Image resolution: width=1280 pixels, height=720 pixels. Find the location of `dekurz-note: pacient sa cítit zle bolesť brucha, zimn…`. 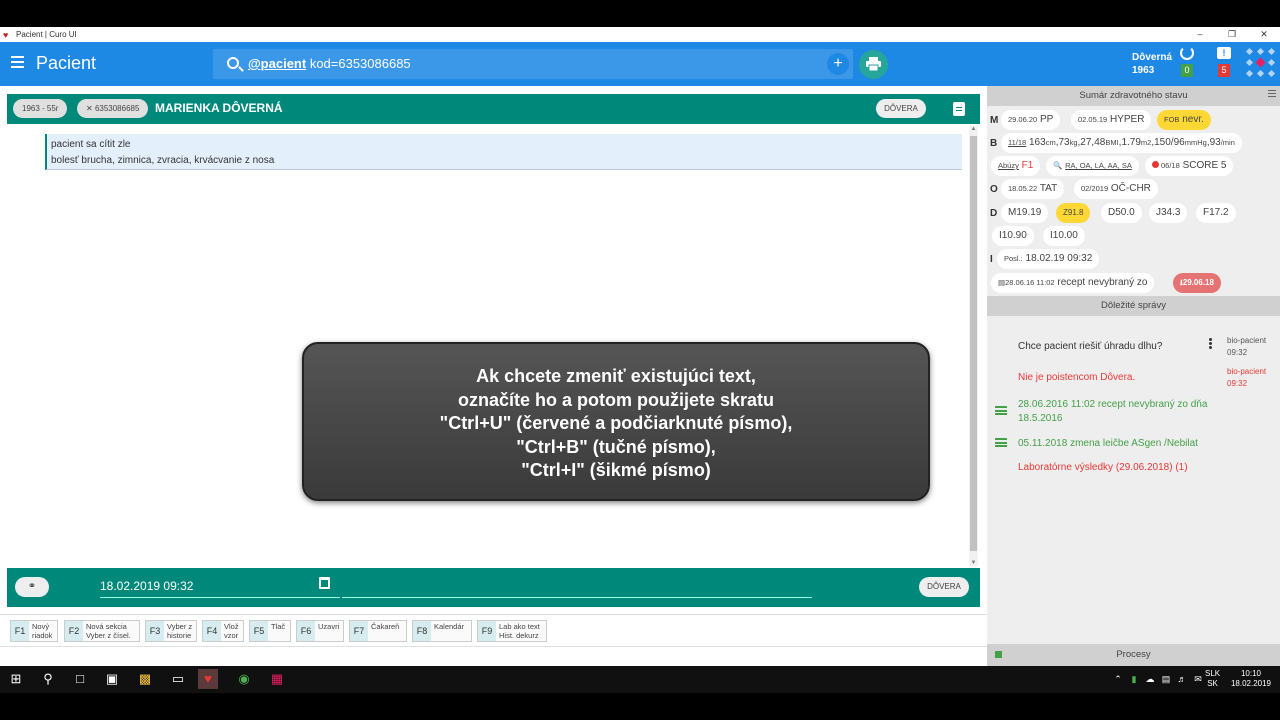

dekurz-note: pacient sa cítit zle bolesť brucha, zimn… is located at coordinates (503, 152).